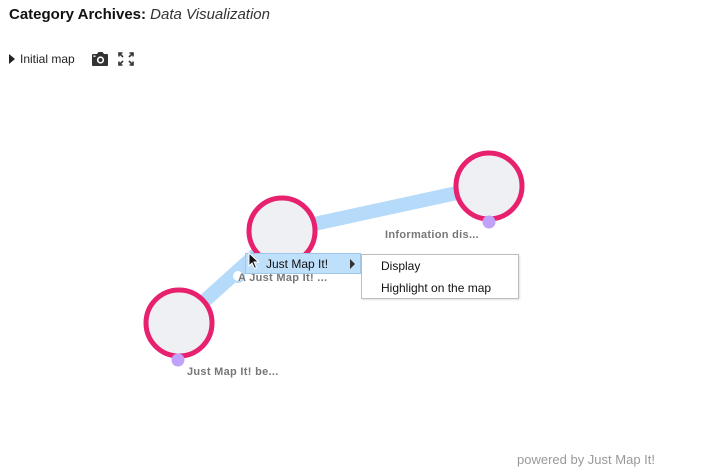 This screenshot has width=718, height=474. What do you see at coordinates (179, 327) in the screenshot?
I see `map-node-just-map-it-be` at bounding box center [179, 327].